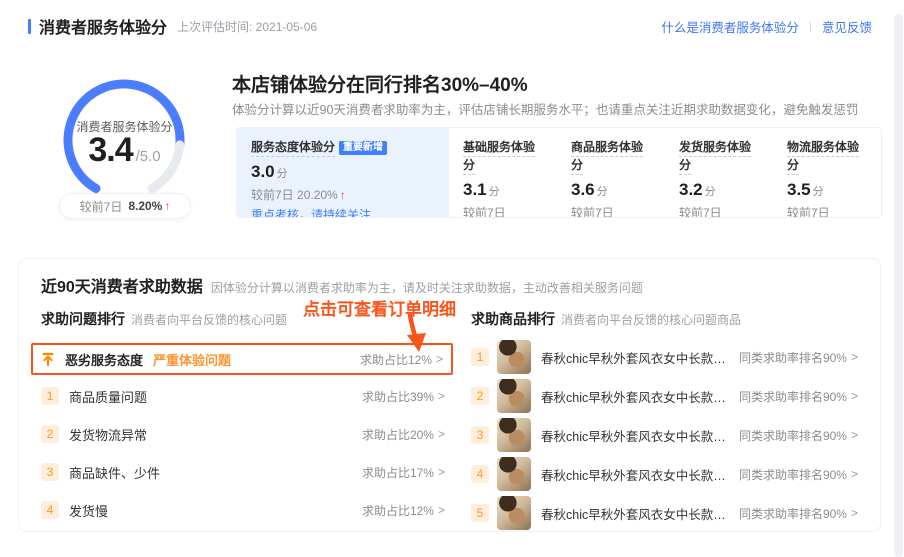 The height and width of the screenshot is (557, 904). I want to click on what-is-score-link: 什么是消费者服务体验分, so click(730, 26).